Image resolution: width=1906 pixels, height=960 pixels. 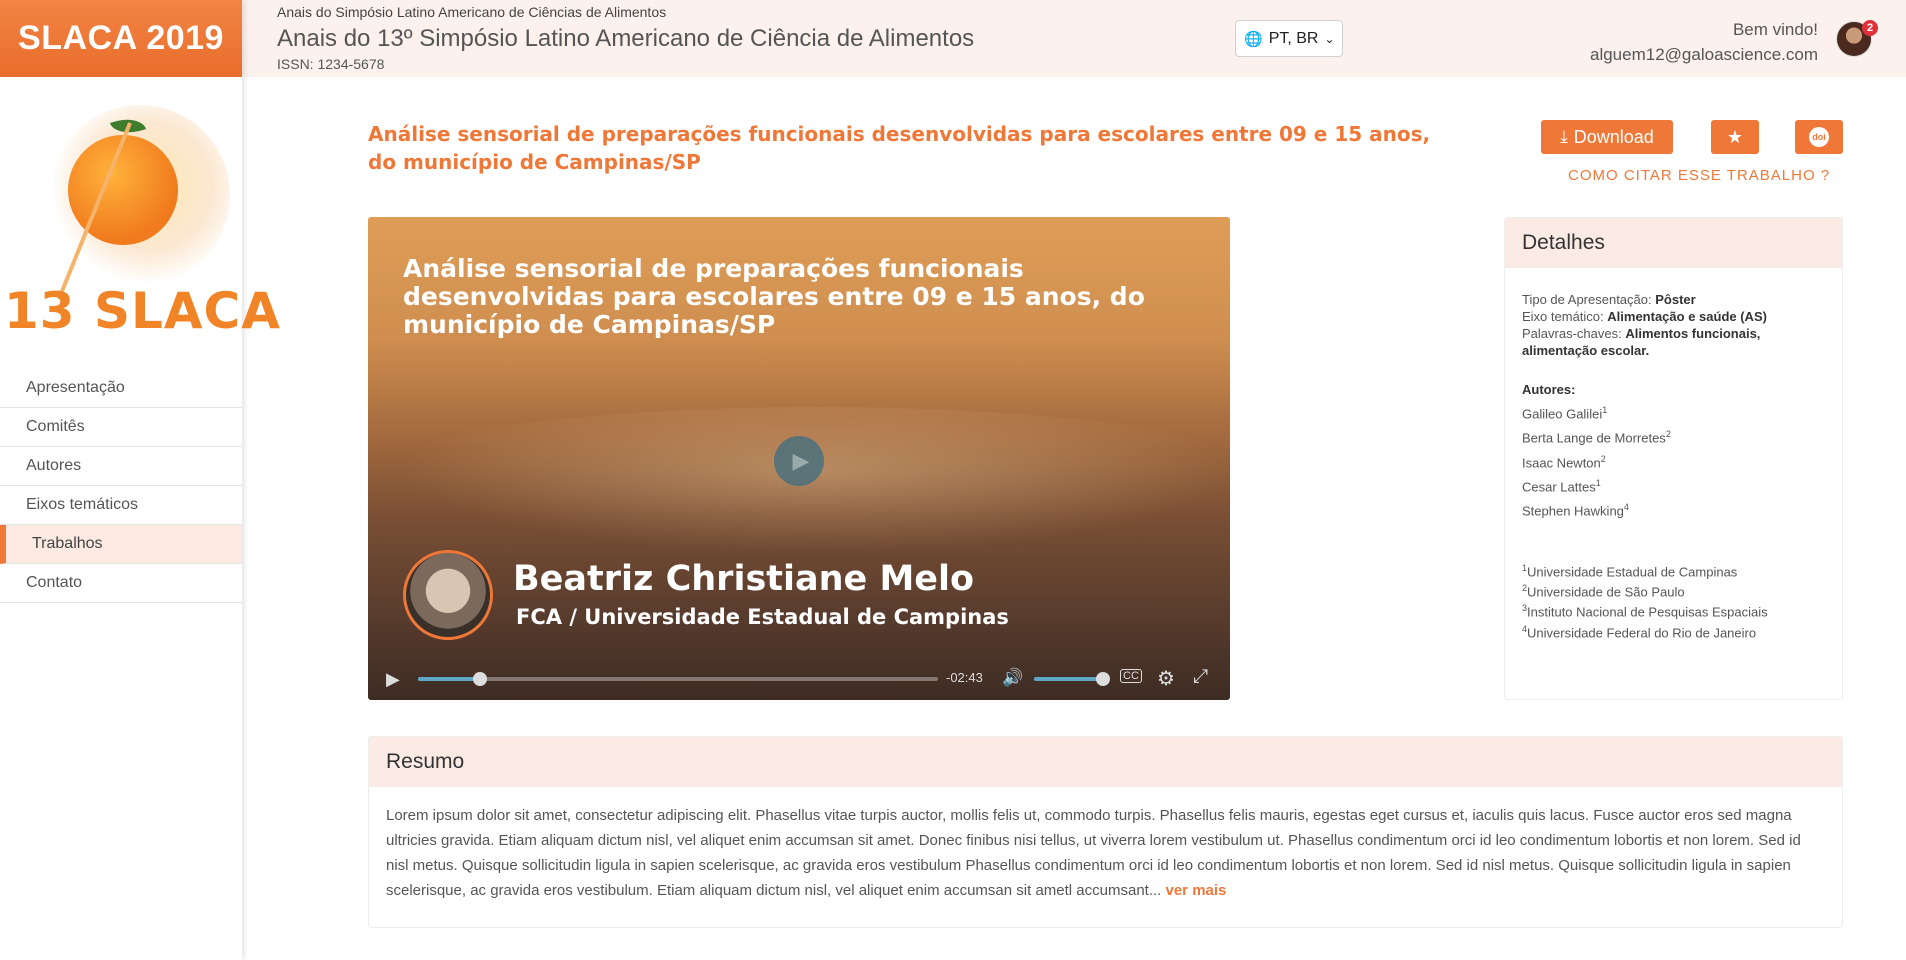 I want to click on author-item: Isaac Newton2, so click(x=1673, y=461).